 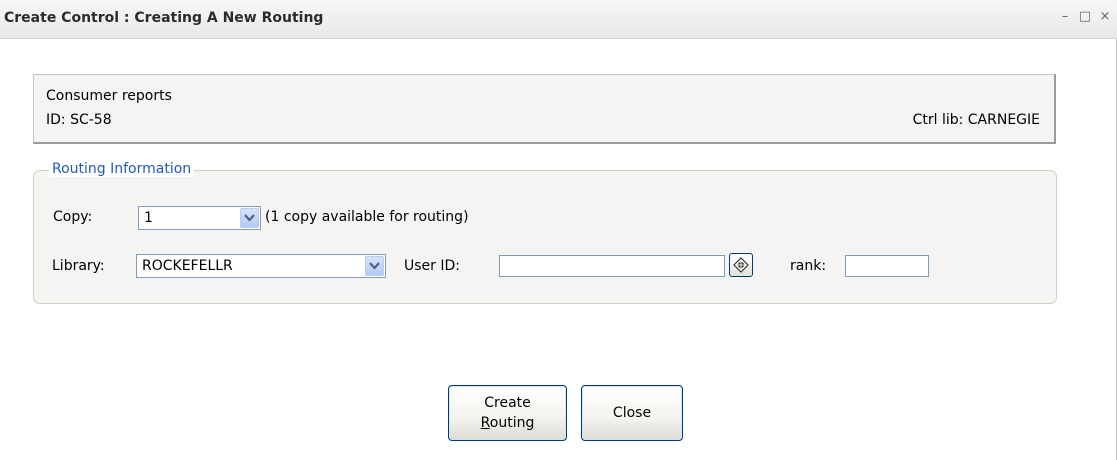 I want to click on close-button-label: Close, so click(x=632, y=413).